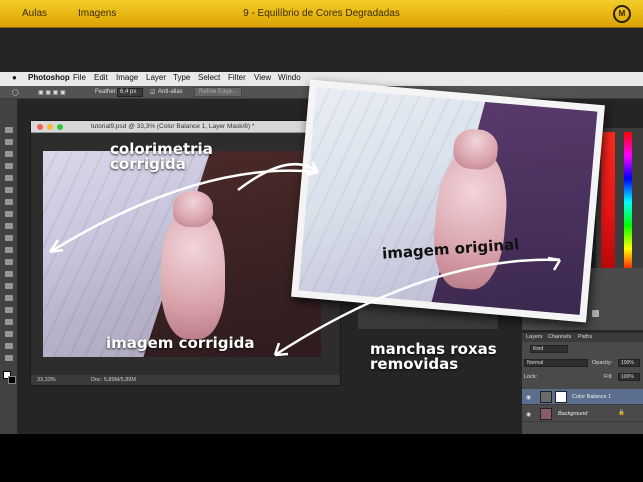  Describe the element at coordinates (531, 377) in the screenshot. I see `lock-label: Lock:` at that location.